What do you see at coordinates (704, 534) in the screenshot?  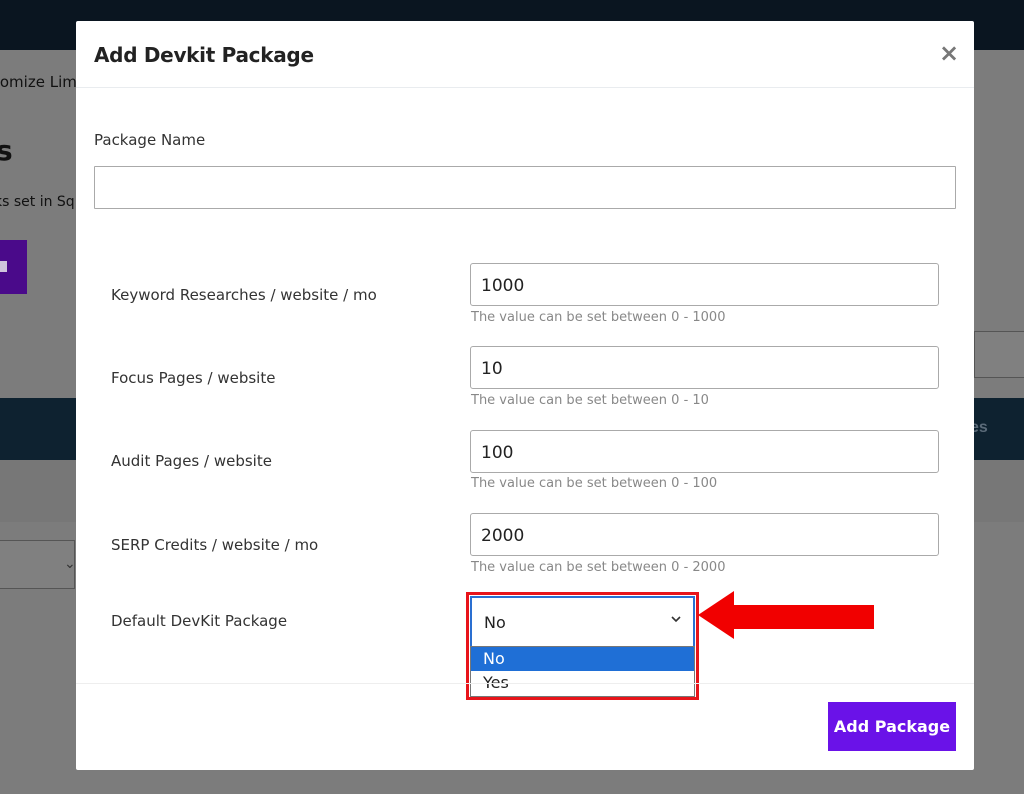 I see `serp-credits-input: 2000` at bounding box center [704, 534].